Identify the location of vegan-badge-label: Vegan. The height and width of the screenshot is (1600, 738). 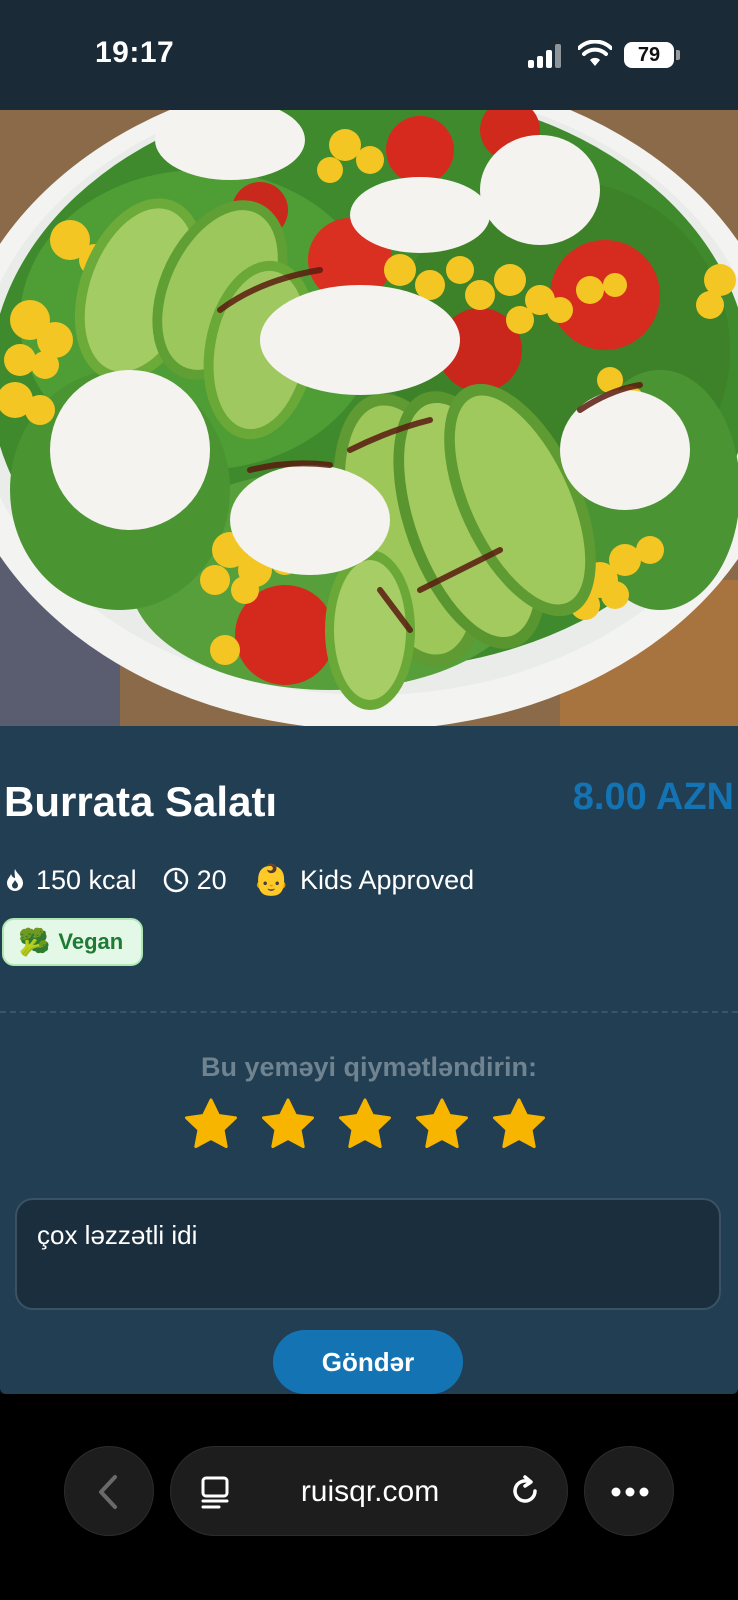
(91, 941).